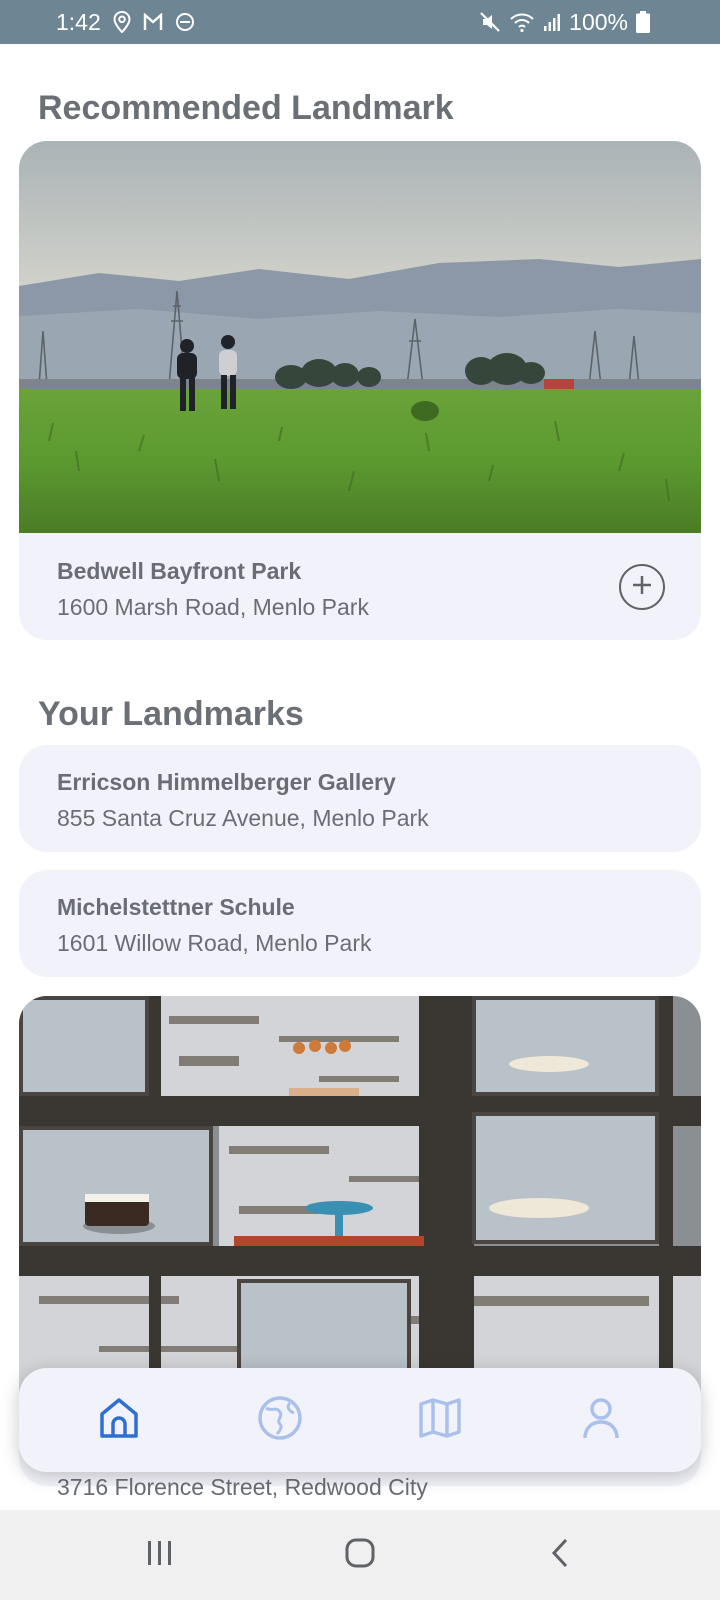 The height and width of the screenshot is (1600, 720). Describe the element at coordinates (598, 21) in the screenshot. I see `battery-percent: 100%` at that location.